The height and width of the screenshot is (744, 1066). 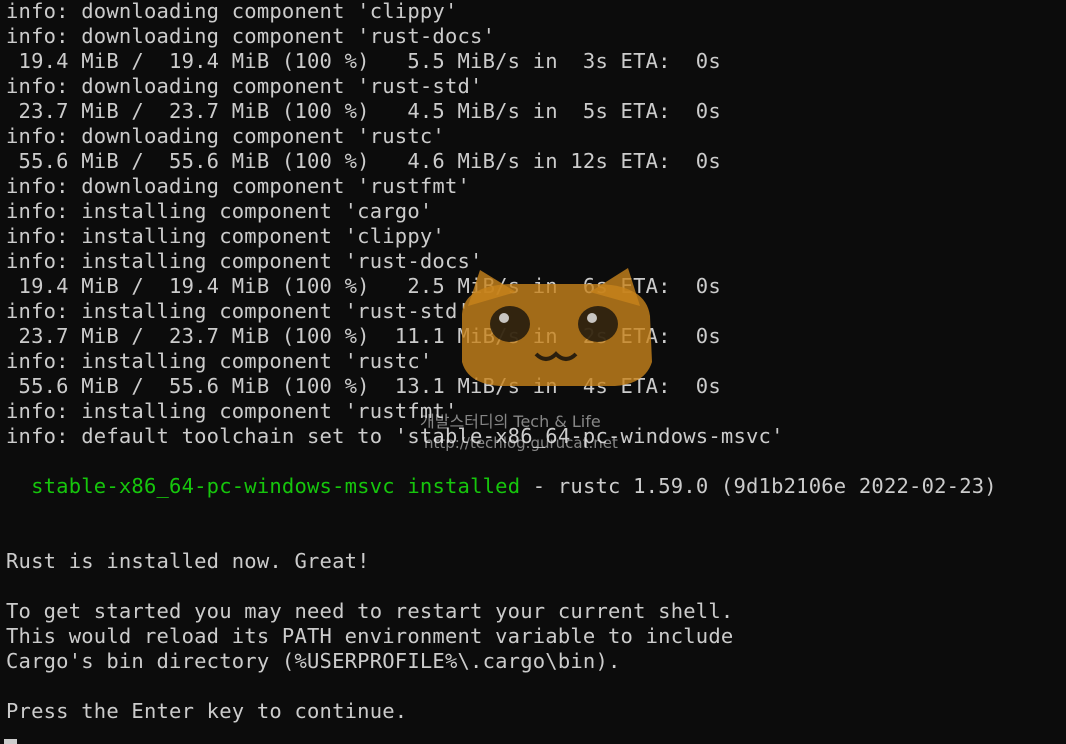 I want to click on toolchain-installed-status: stable-x86_64-pc-windows-msvc installed, so click(x=276, y=486).